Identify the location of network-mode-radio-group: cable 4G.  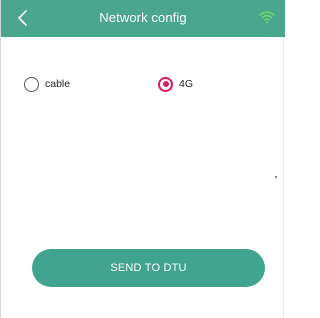
(143, 84).